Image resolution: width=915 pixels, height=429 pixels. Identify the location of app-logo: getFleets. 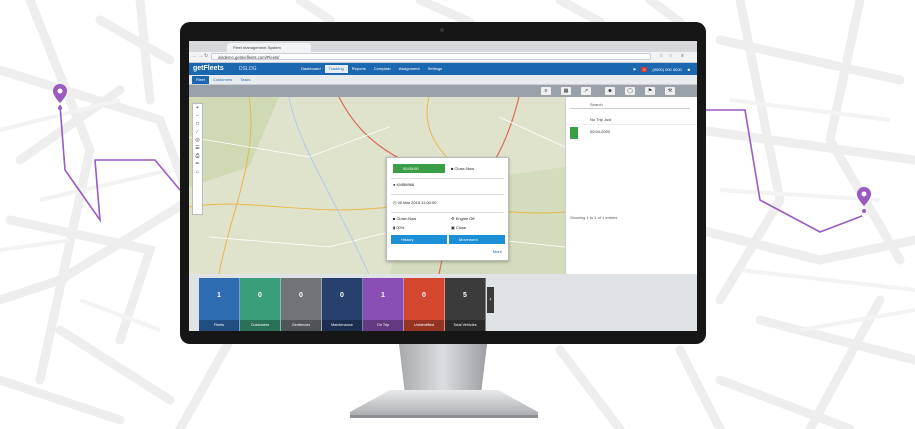
(208, 69).